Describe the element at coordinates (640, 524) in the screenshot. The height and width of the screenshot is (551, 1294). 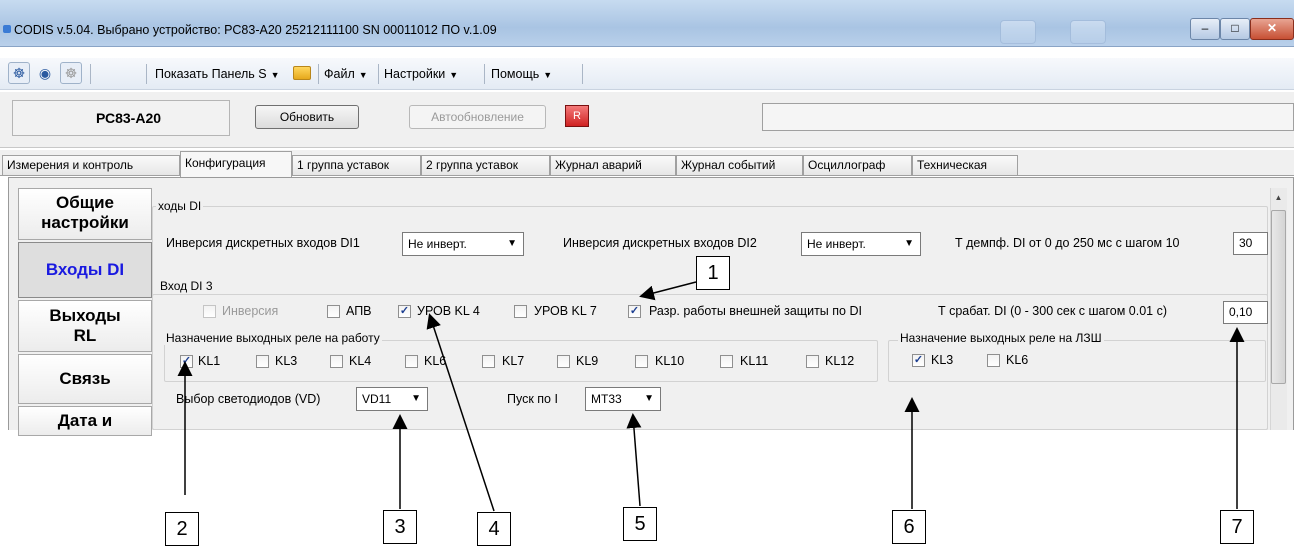
I see `callout-5: 5` at that location.